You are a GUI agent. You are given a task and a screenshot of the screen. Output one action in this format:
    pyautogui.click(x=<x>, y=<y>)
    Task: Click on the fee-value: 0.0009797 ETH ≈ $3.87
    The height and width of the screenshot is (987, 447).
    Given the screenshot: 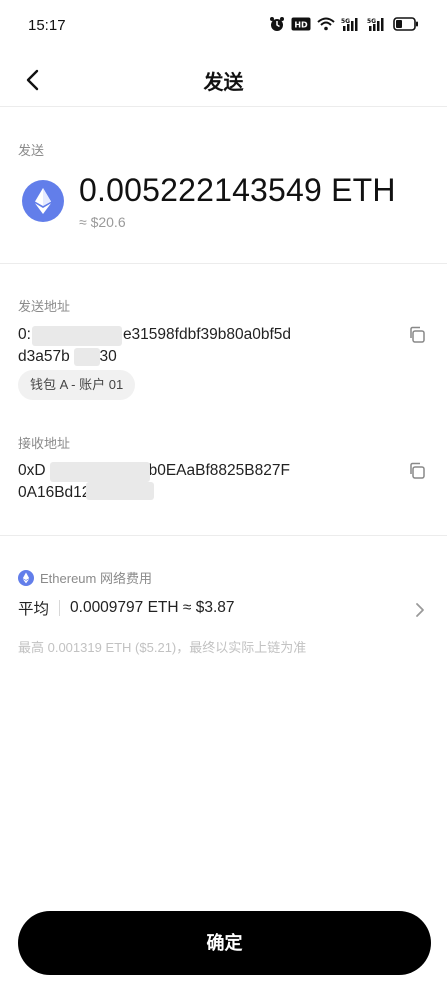 What is the action you would take?
    pyautogui.click(x=152, y=607)
    